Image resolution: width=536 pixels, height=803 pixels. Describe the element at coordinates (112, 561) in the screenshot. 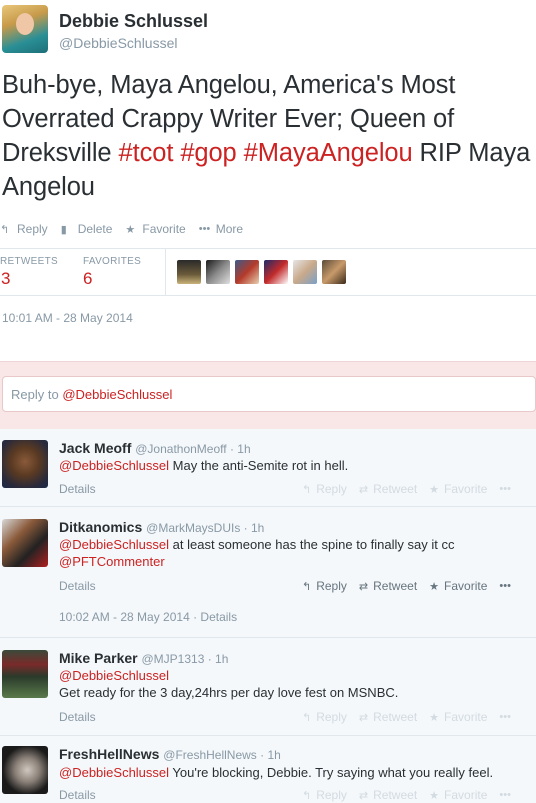

I see `reply-mention-link: @PFTCommenter` at that location.